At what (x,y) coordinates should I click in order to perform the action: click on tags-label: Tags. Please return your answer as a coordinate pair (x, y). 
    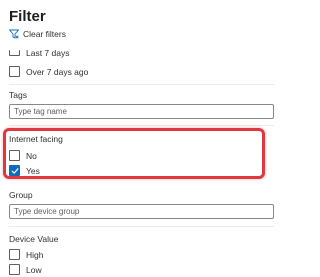
    Looking at the image, I should click on (18, 95).